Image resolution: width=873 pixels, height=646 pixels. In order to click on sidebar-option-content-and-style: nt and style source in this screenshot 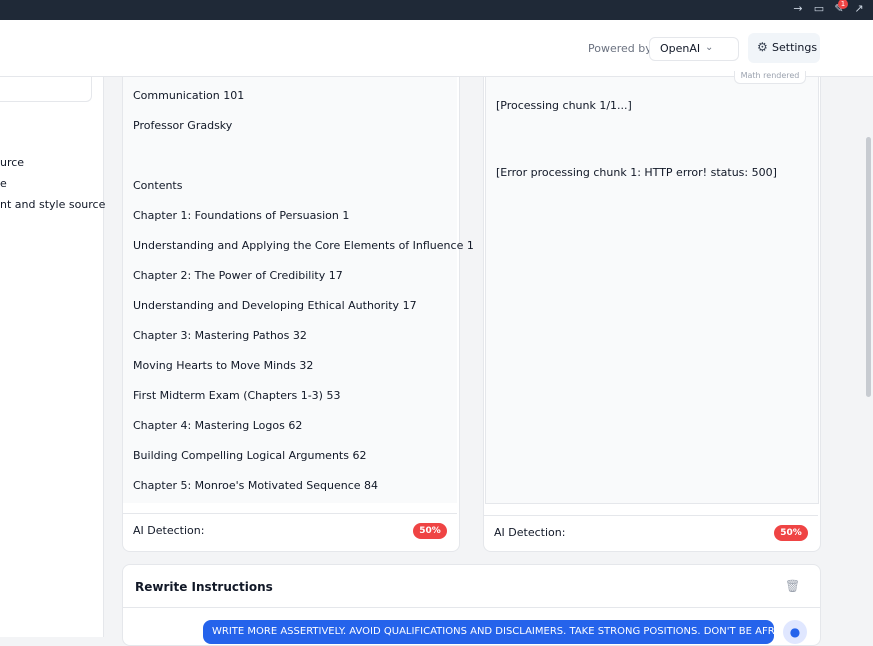, I will do `click(52, 204)`.